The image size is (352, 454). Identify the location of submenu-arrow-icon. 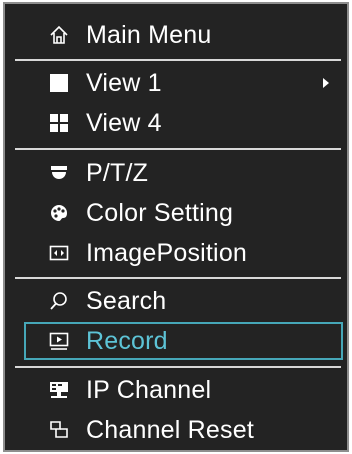
(326, 83).